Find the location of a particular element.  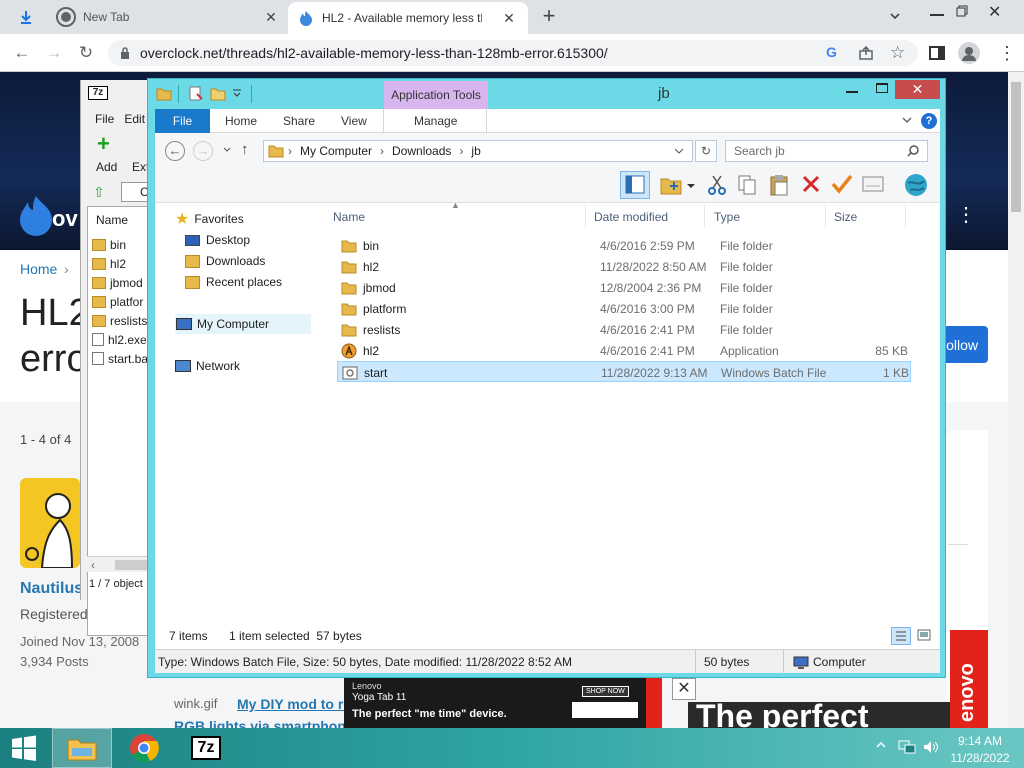

copy-icon is located at coordinates (747, 185).